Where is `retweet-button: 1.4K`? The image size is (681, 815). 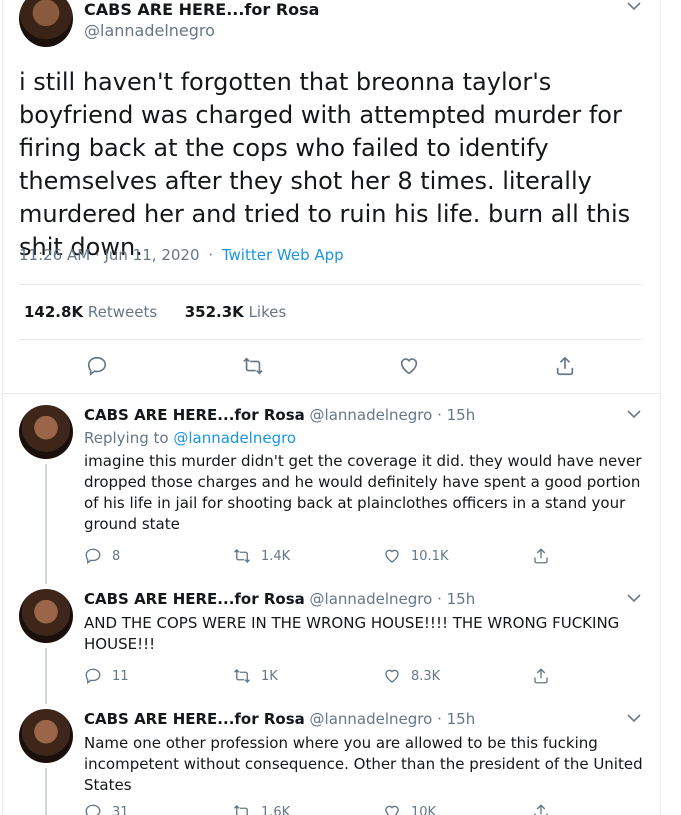
retweet-button: 1.4K is located at coordinates (261, 556).